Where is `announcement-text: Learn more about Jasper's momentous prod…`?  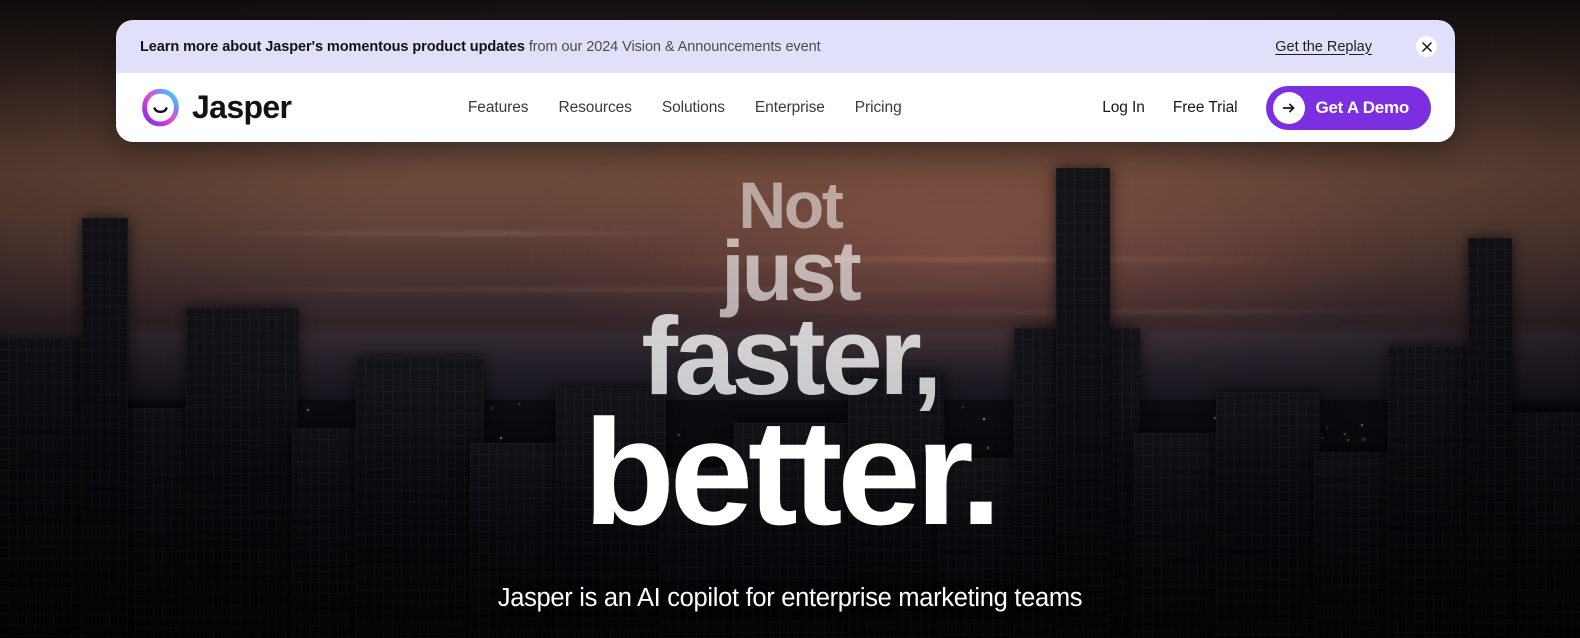 announcement-text: Learn more about Jasper's momentous prod… is located at coordinates (480, 47).